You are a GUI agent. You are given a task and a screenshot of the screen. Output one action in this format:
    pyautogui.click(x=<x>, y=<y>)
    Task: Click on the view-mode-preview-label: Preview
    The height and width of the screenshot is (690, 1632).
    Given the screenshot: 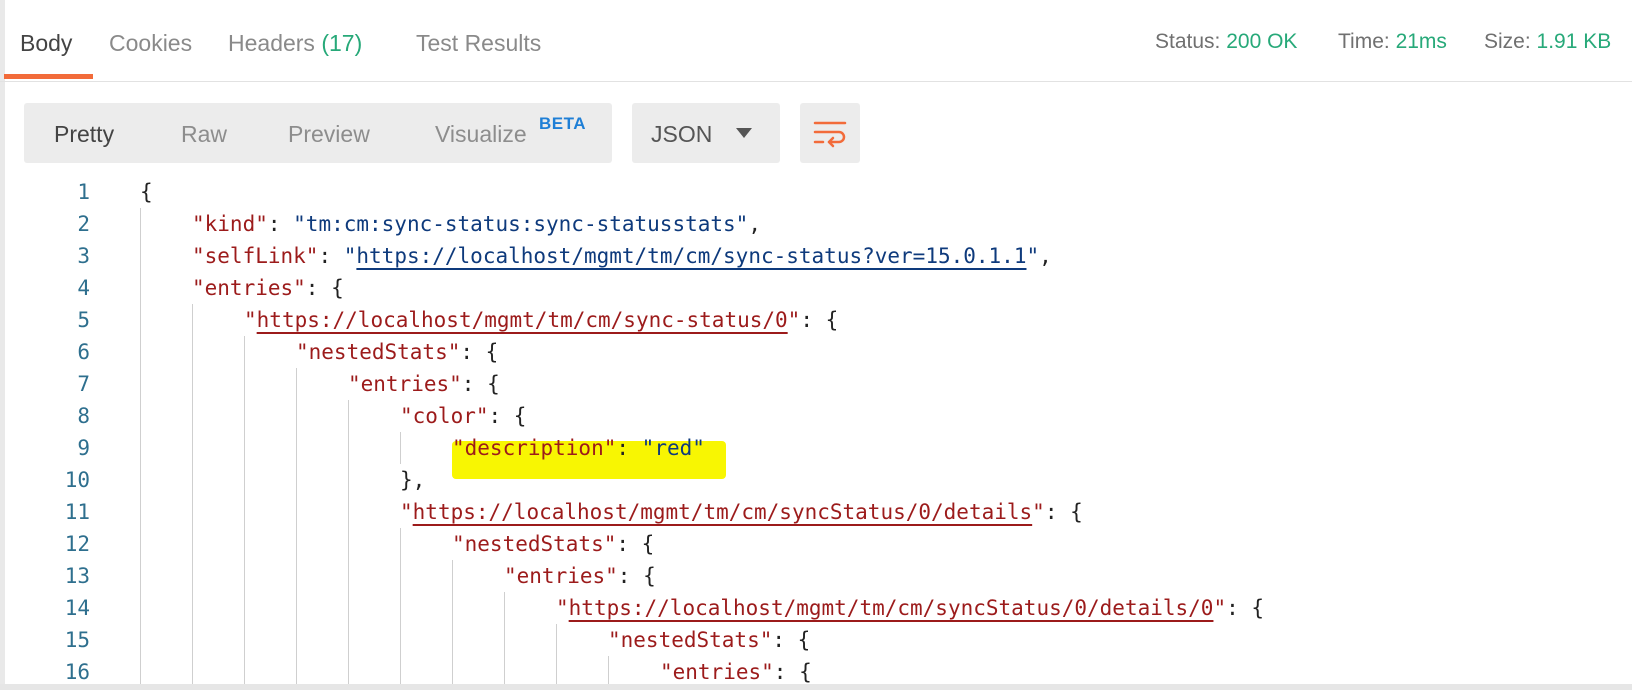 What is the action you would take?
    pyautogui.click(x=329, y=134)
    